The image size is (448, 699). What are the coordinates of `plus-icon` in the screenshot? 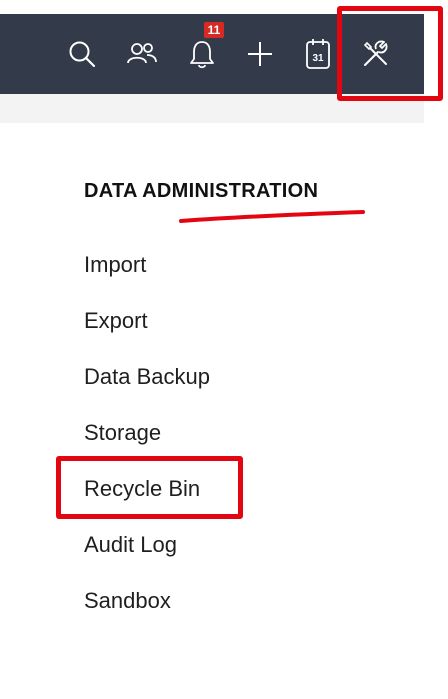 It's located at (260, 54).